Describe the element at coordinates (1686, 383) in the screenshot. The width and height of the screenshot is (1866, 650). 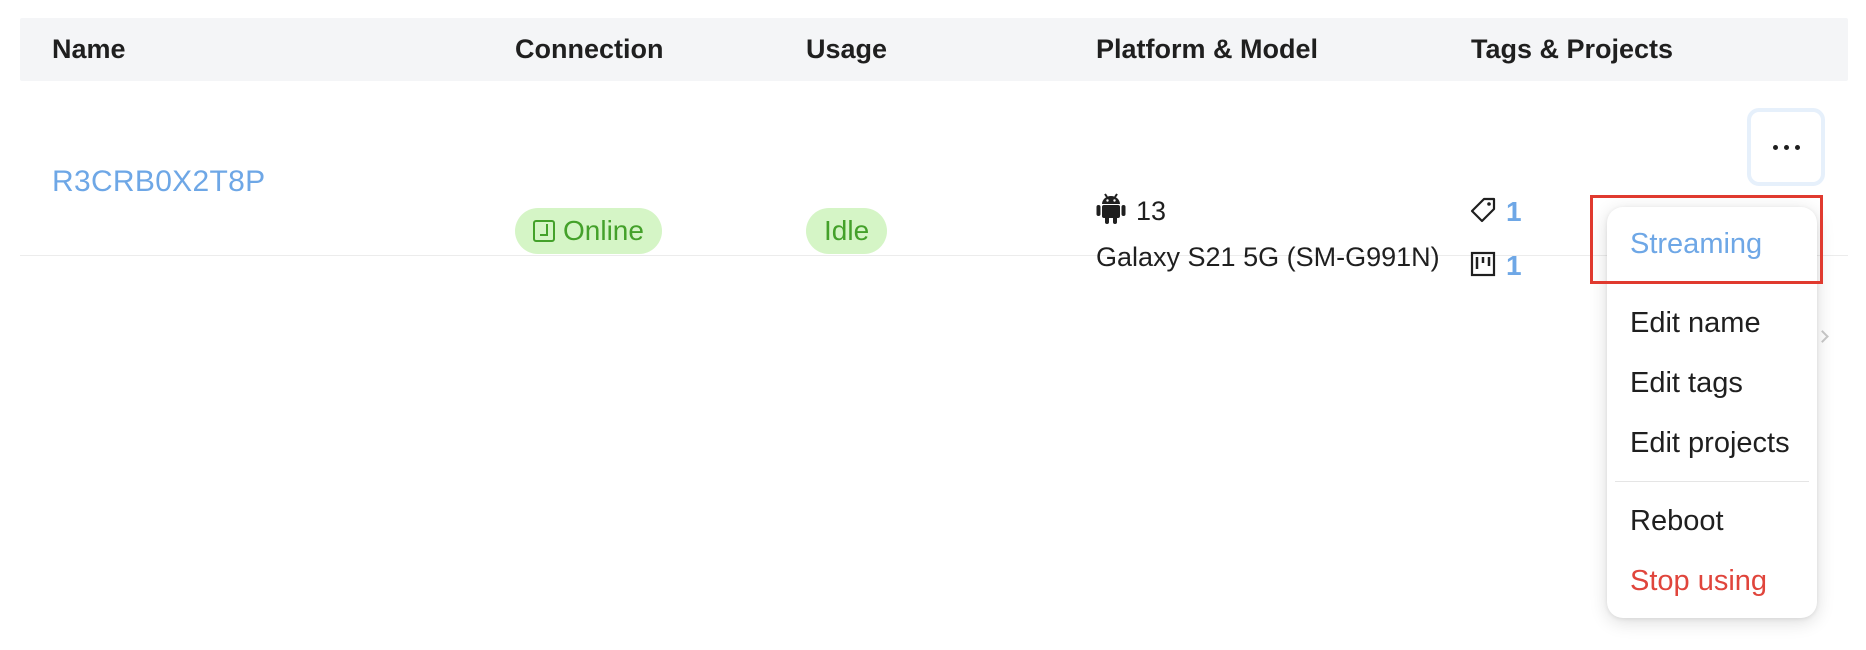
I see `menu-item-edit-tags: Edit tags` at that location.